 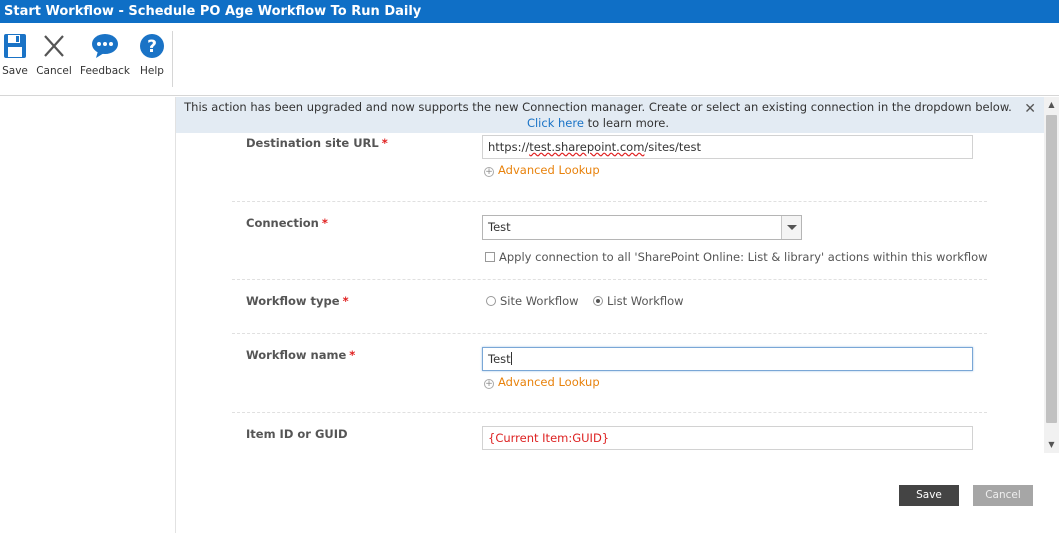 What do you see at coordinates (297, 434) in the screenshot?
I see `item-id-label: Item ID or GUID` at bounding box center [297, 434].